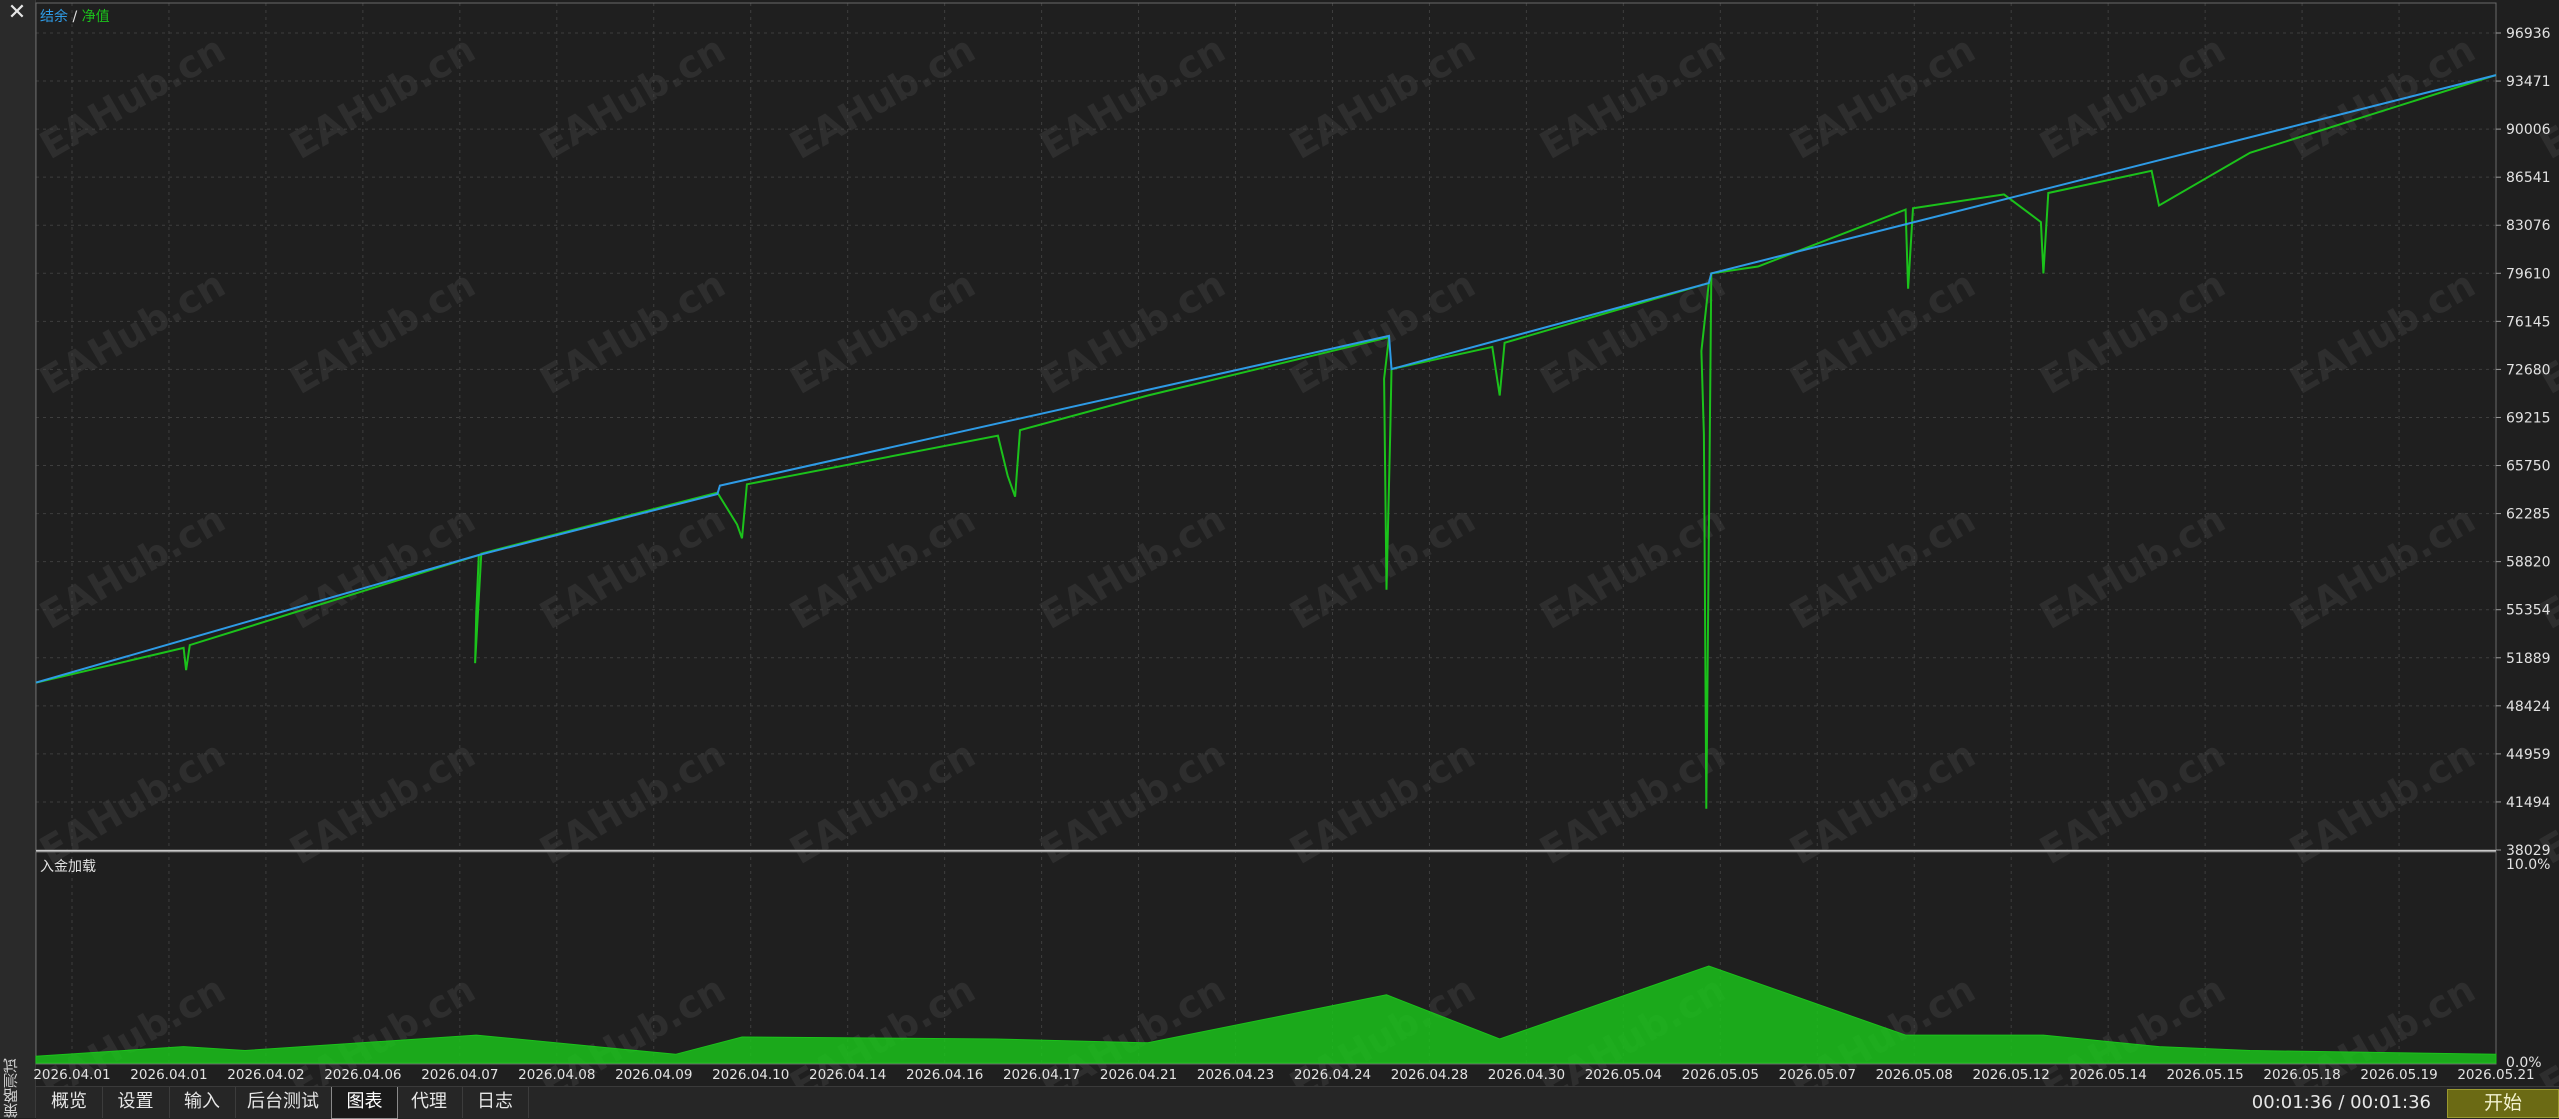 This screenshot has width=2559, height=1119. I want to click on x-tick-label: 2026.04.09, so click(653, 1075).